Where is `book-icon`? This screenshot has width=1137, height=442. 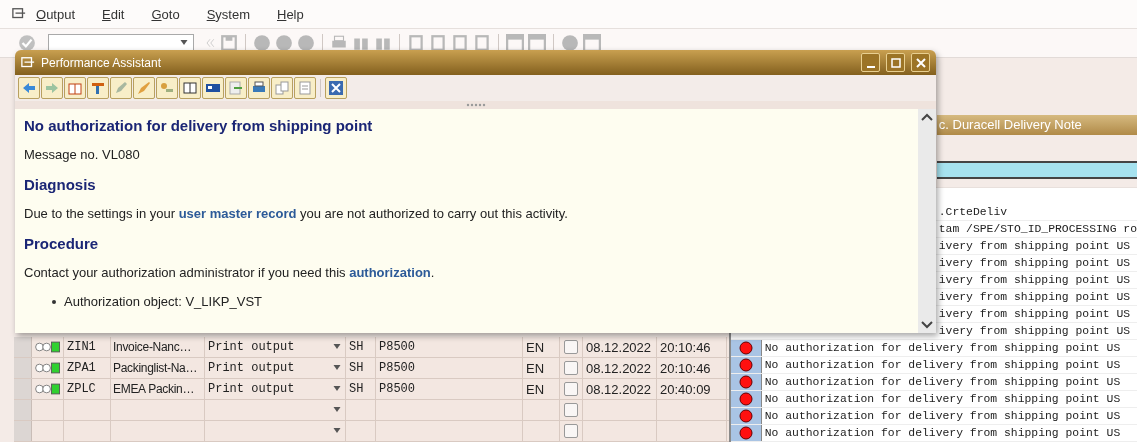 book-icon is located at coordinates (75, 88).